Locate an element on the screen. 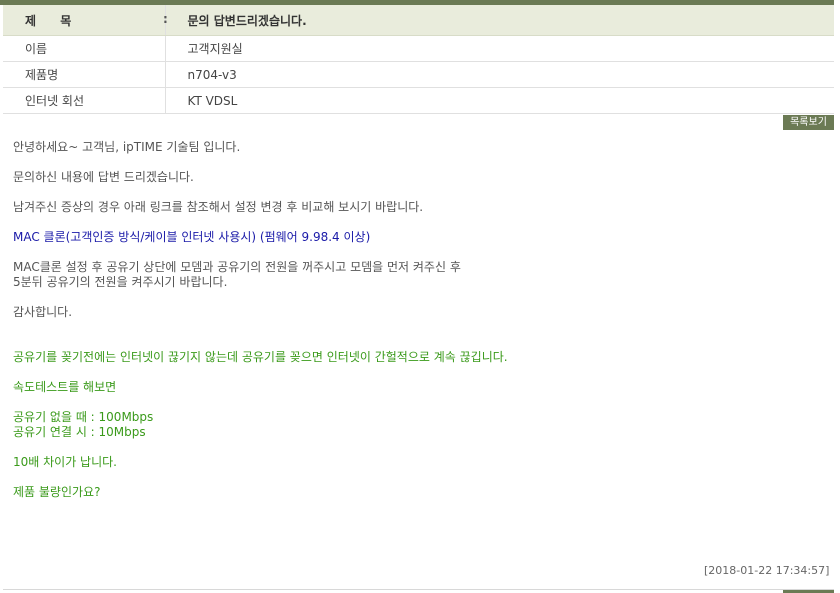  title-colon: : is located at coordinates (165, 19).